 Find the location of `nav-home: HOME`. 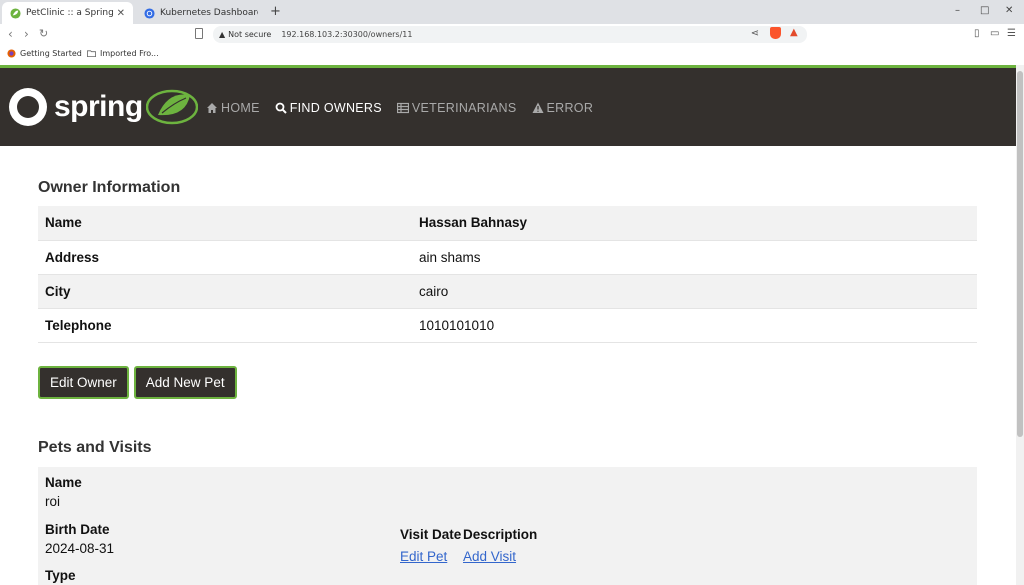

nav-home: HOME is located at coordinates (233, 108).